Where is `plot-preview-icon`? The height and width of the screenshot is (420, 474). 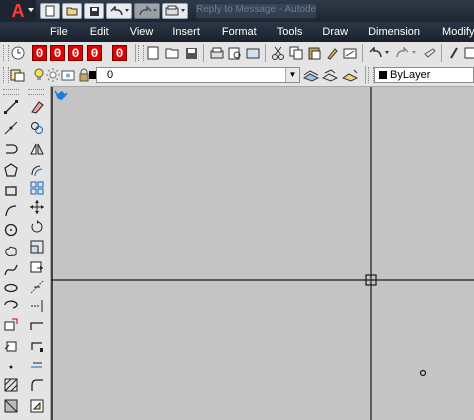 plot-preview-icon is located at coordinates (235, 53).